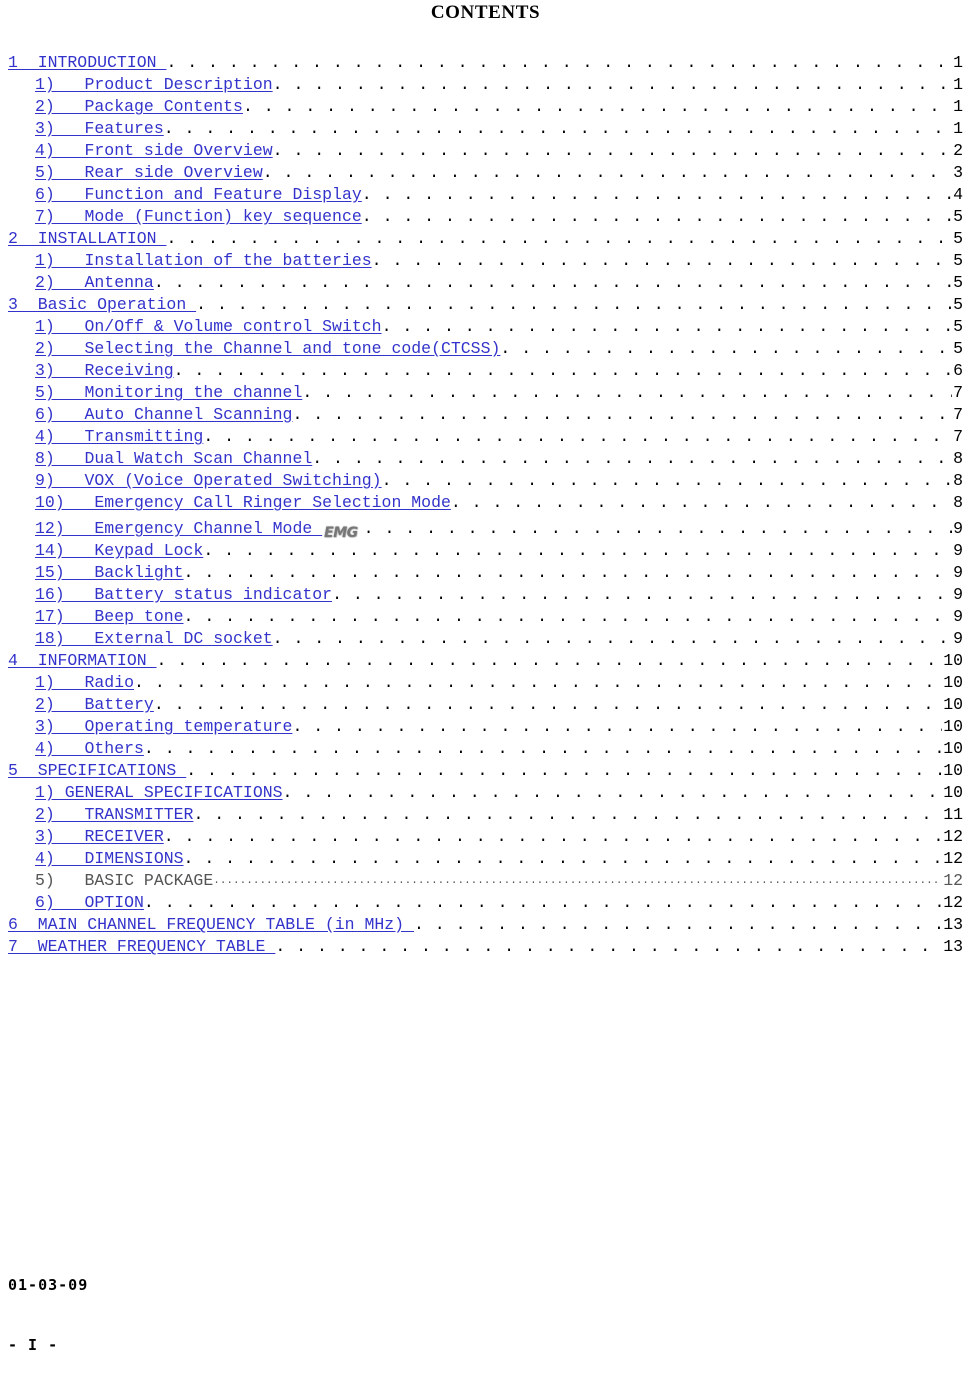 The image size is (971, 1383). What do you see at coordinates (159, 793) in the screenshot?
I see `toc-entry-label: 1) GENERAL SPECIFICATIONS` at bounding box center [159, 793].